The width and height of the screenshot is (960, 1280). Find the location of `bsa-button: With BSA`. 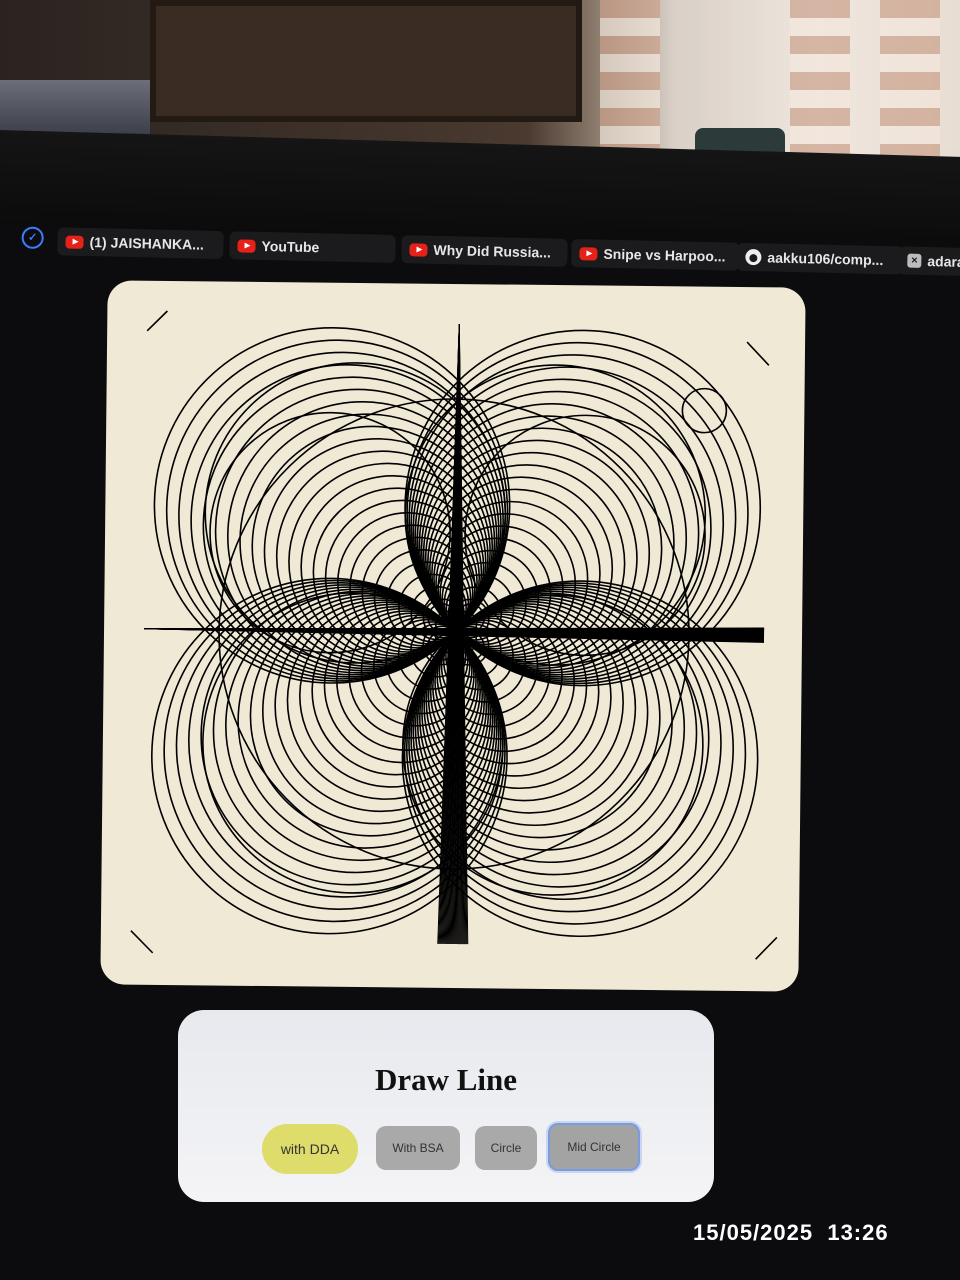

bsa-button: With BSA is located at coordinates (418, 1148).